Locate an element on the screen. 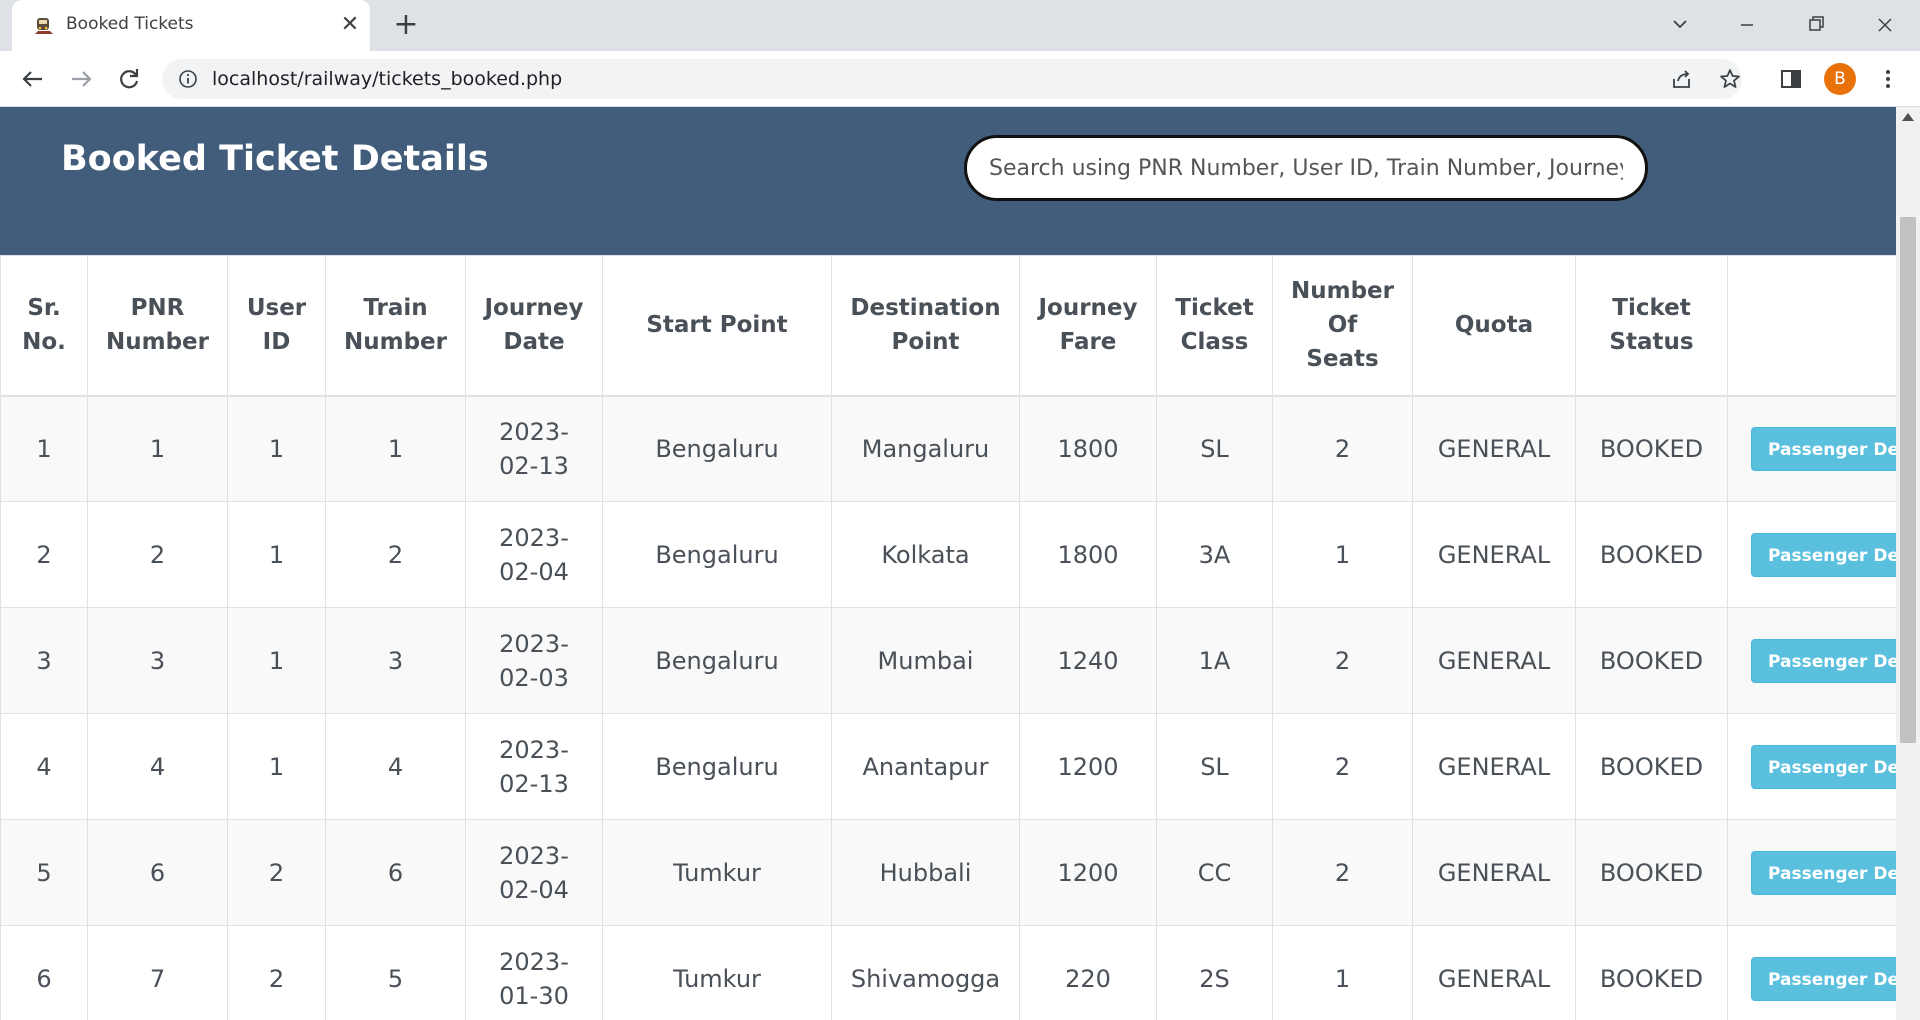 This screenshot has width=1920, height=1020. cell-start-point: Tumkur is located at coordinates (717, 972).